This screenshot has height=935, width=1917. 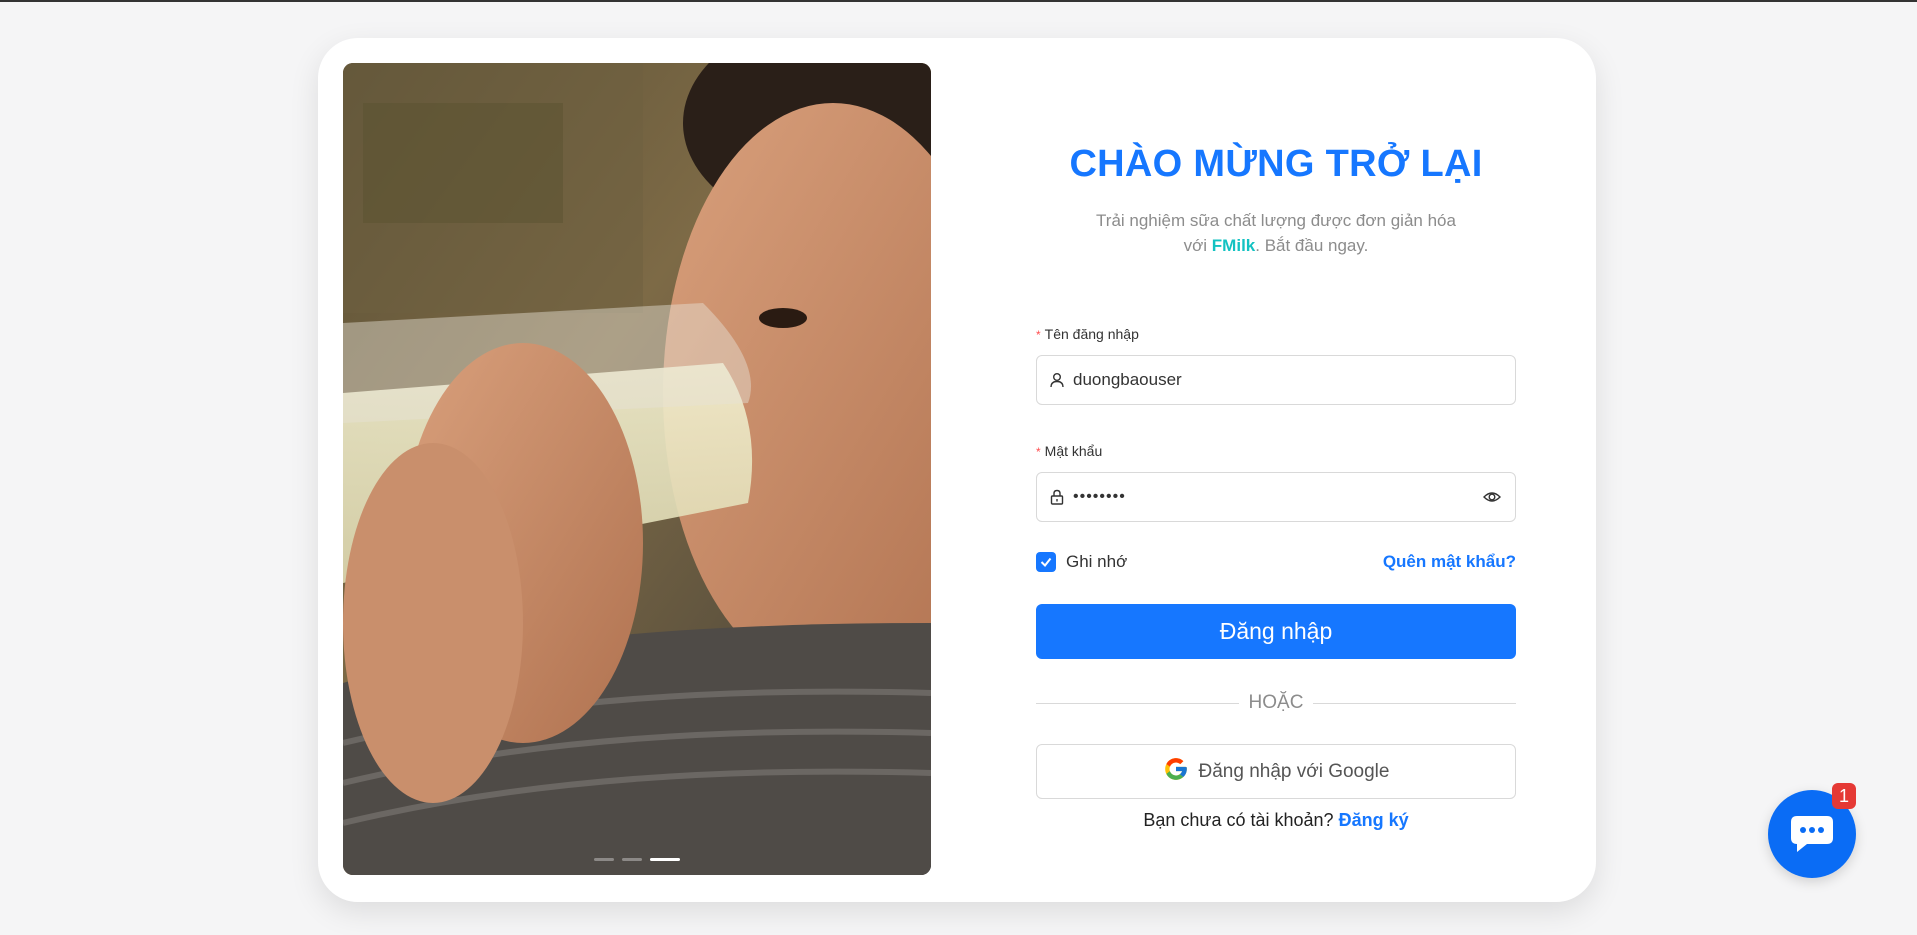 What do you see at coordinates (1276, 631) in the screenshot?
I see `login-button: Đăng nhập` at bounding box center [1276, 631].